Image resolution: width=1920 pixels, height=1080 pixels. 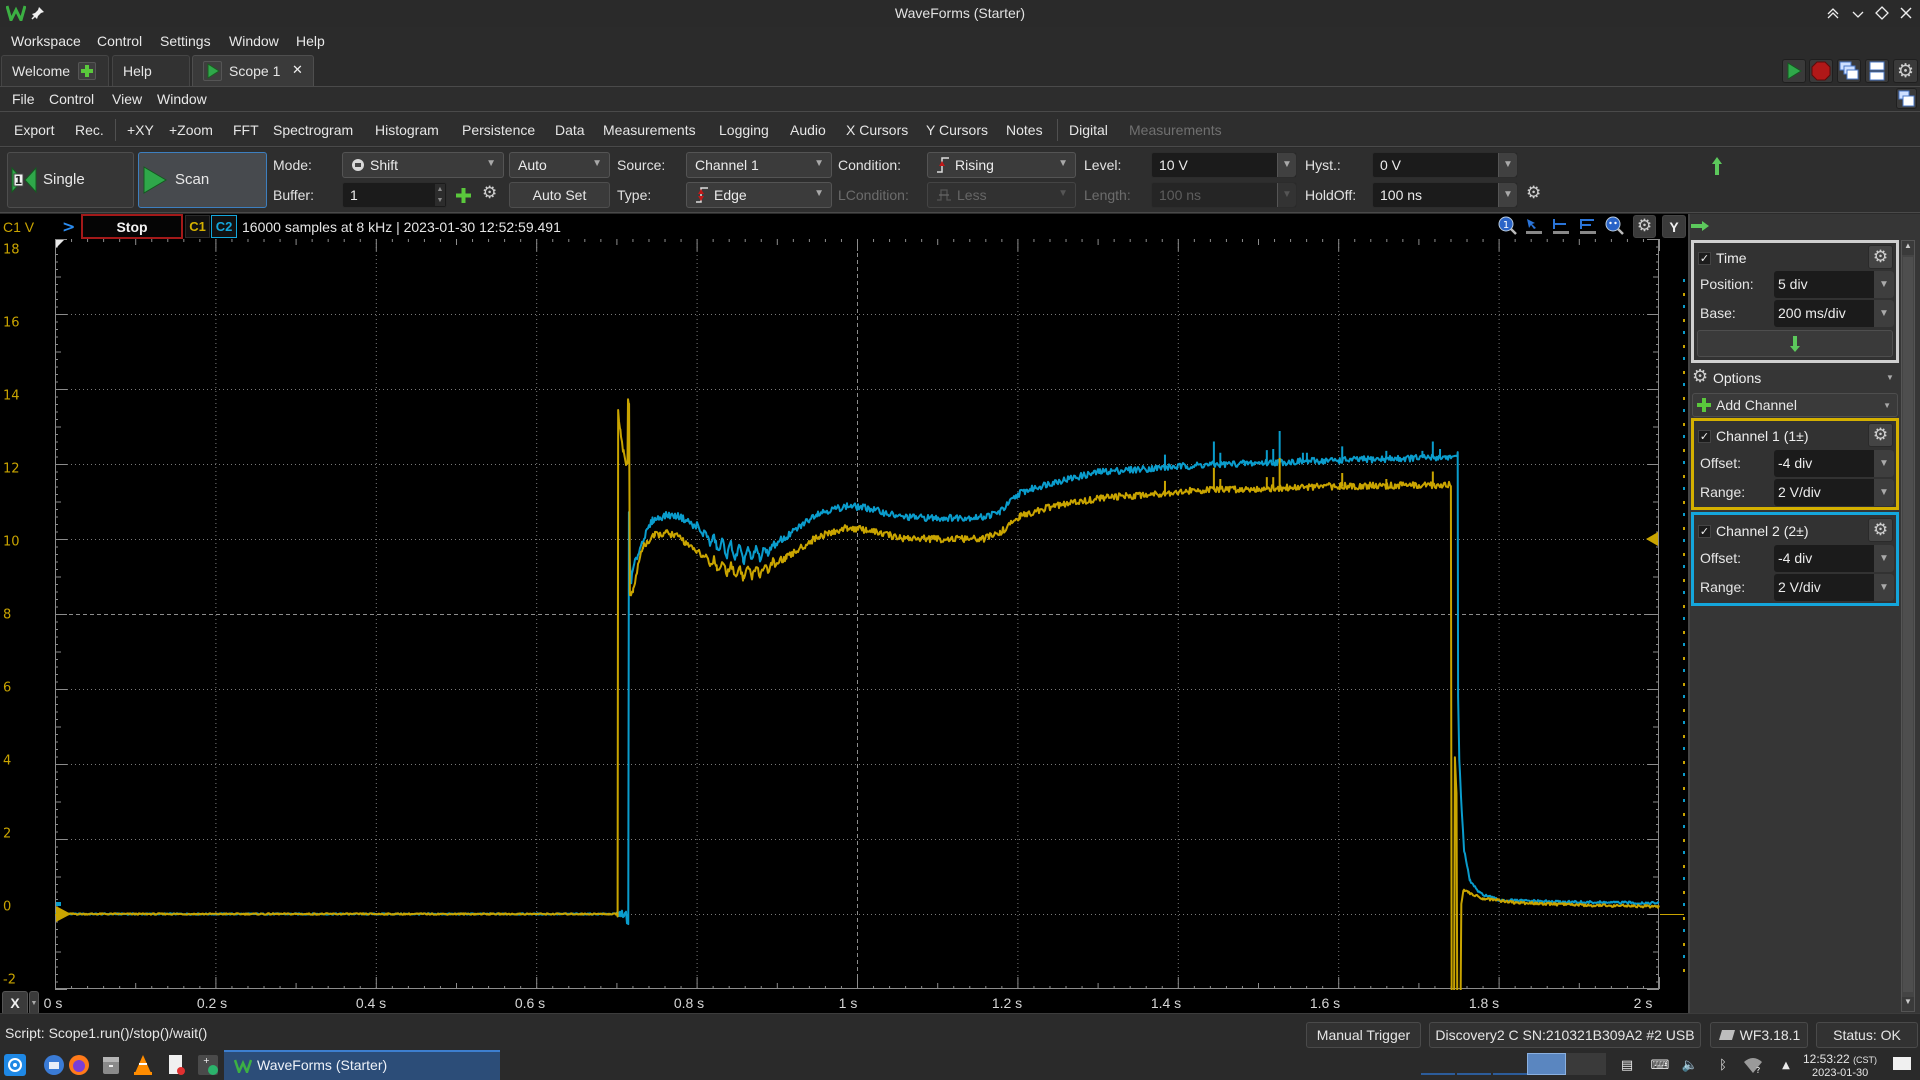 What do you see at coordinates (1867, 1035) in the screenshot?
I see `status-button: Status: OK` at bounding box center [1867, 1035].